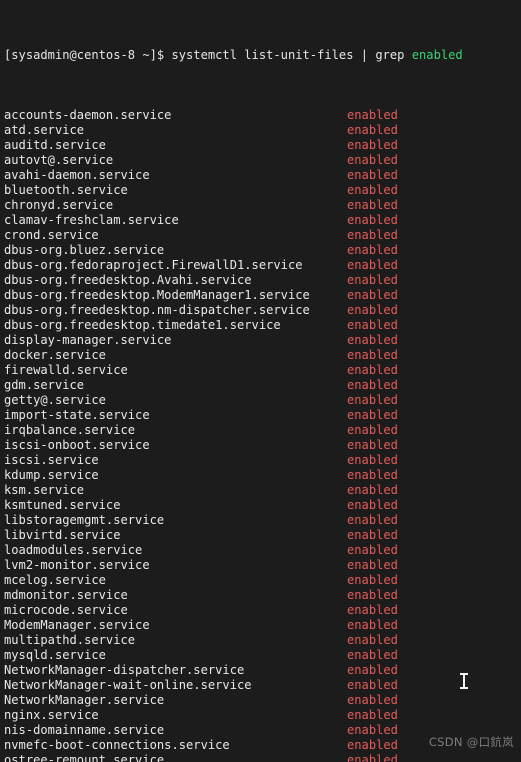  What do you see at coordinates (124, 670) in the screenshot?
I see `unit-file-name: NetworkManager-dispatcher.service` at bounding box center [124, 670].